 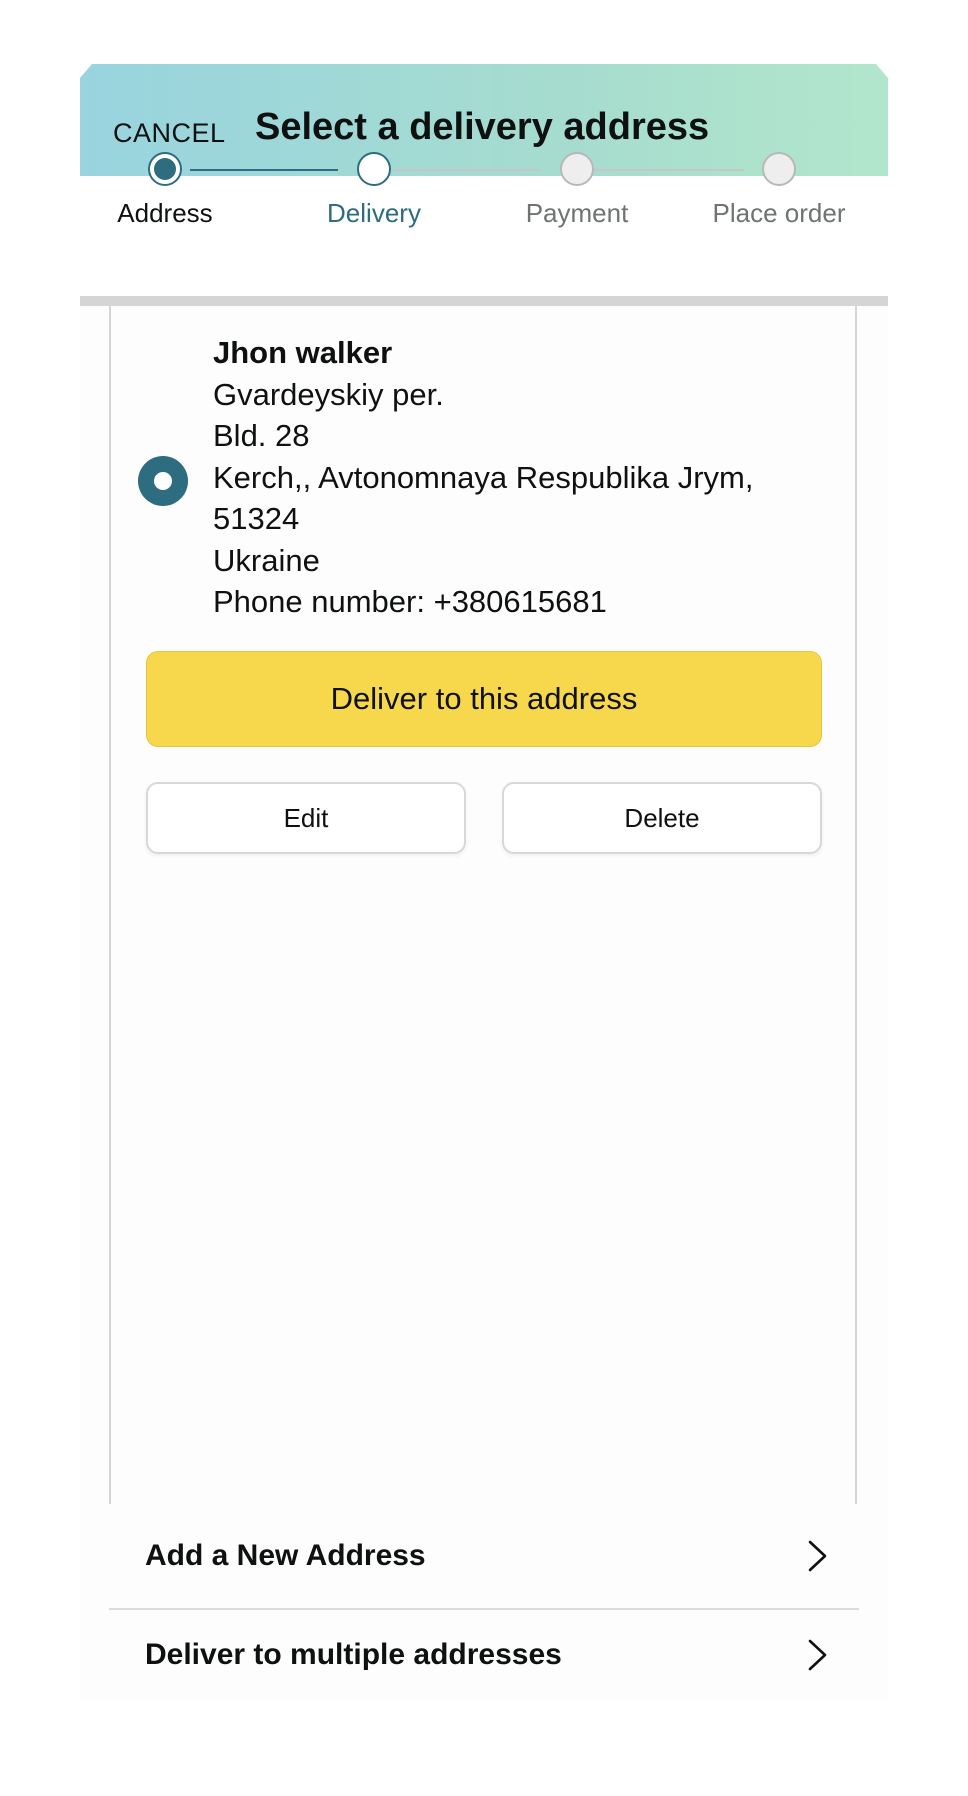 I want to click on step-connector-payment-order, so click(x=669, y=170).